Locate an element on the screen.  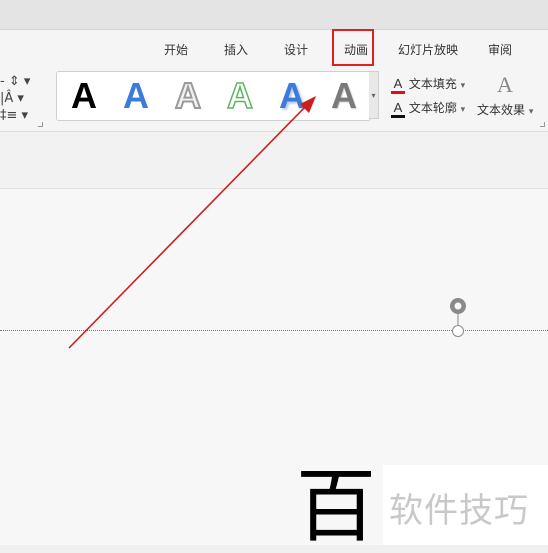
rotate-handle-icon is located at coordinates (458, 306).